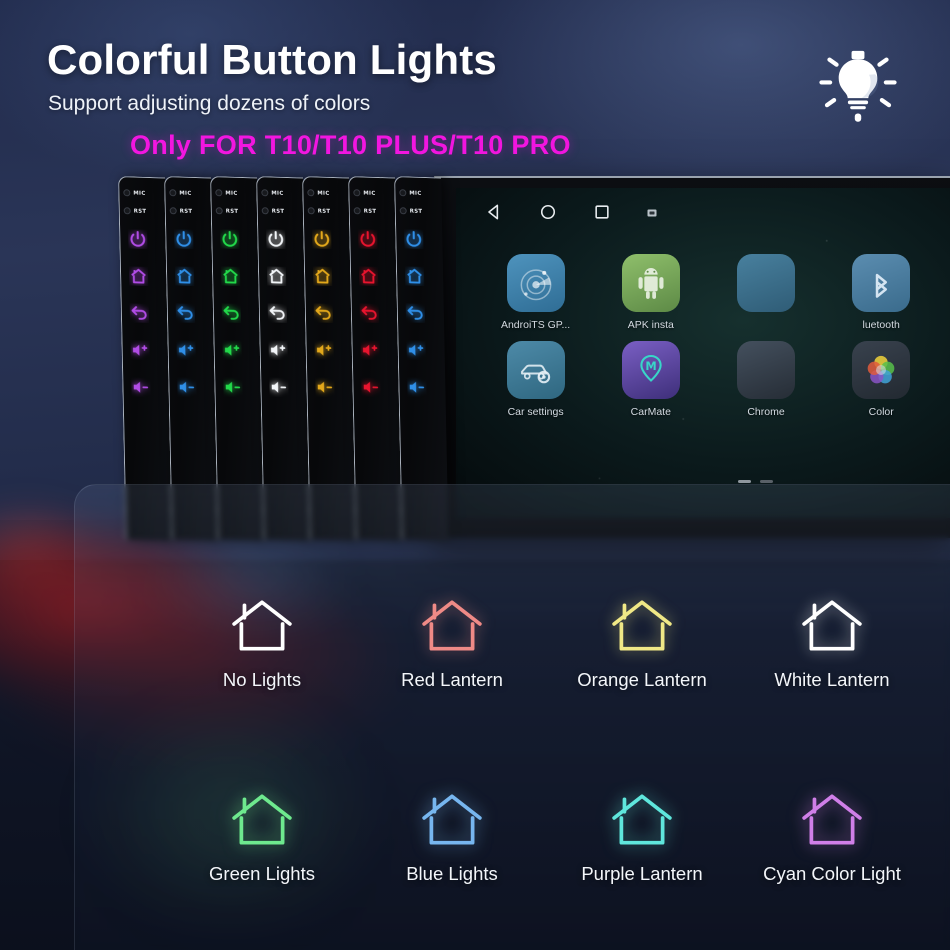  What do you see at coordinates (832, 873) in the screenshot?
I see `lantern-label: Cyan Color Light` at bounding box center [832, 873].